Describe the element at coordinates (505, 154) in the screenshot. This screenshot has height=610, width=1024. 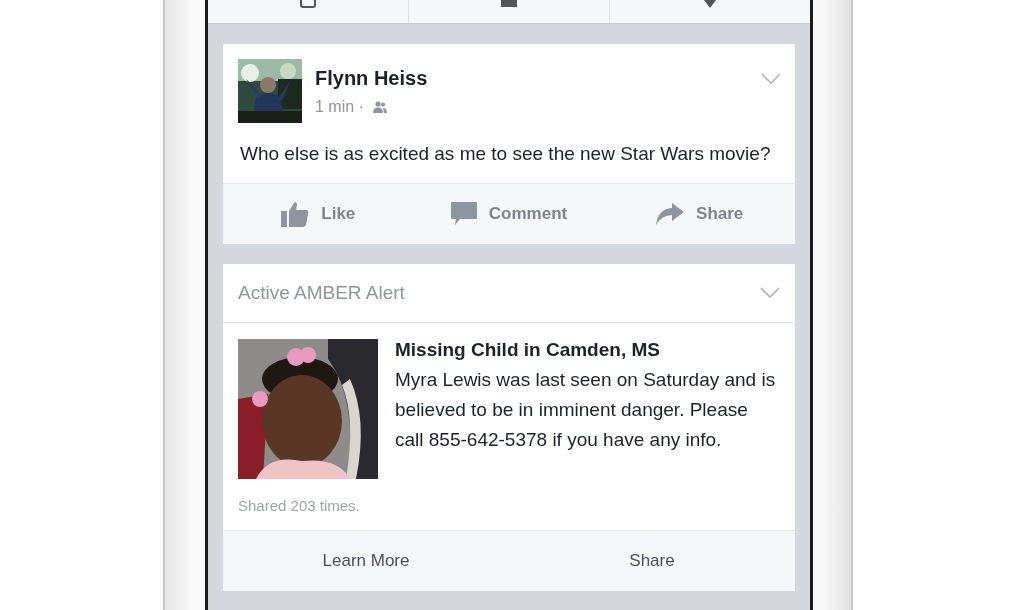
I see `post-text: Who else is as excited as me to see the new Star Wars movie?` at that location.